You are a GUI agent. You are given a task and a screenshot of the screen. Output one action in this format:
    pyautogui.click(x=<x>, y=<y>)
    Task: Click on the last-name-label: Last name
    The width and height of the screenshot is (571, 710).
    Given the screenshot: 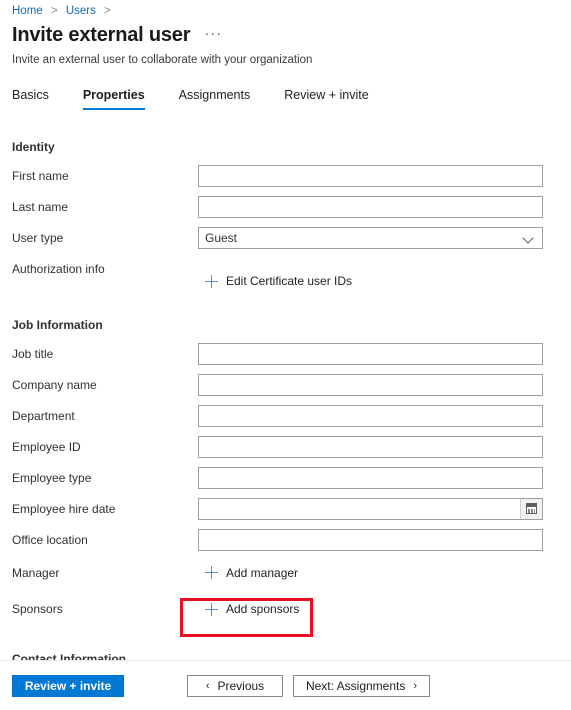 What is the action you would take?
    pyautogui.click(x=40, y=206)
    